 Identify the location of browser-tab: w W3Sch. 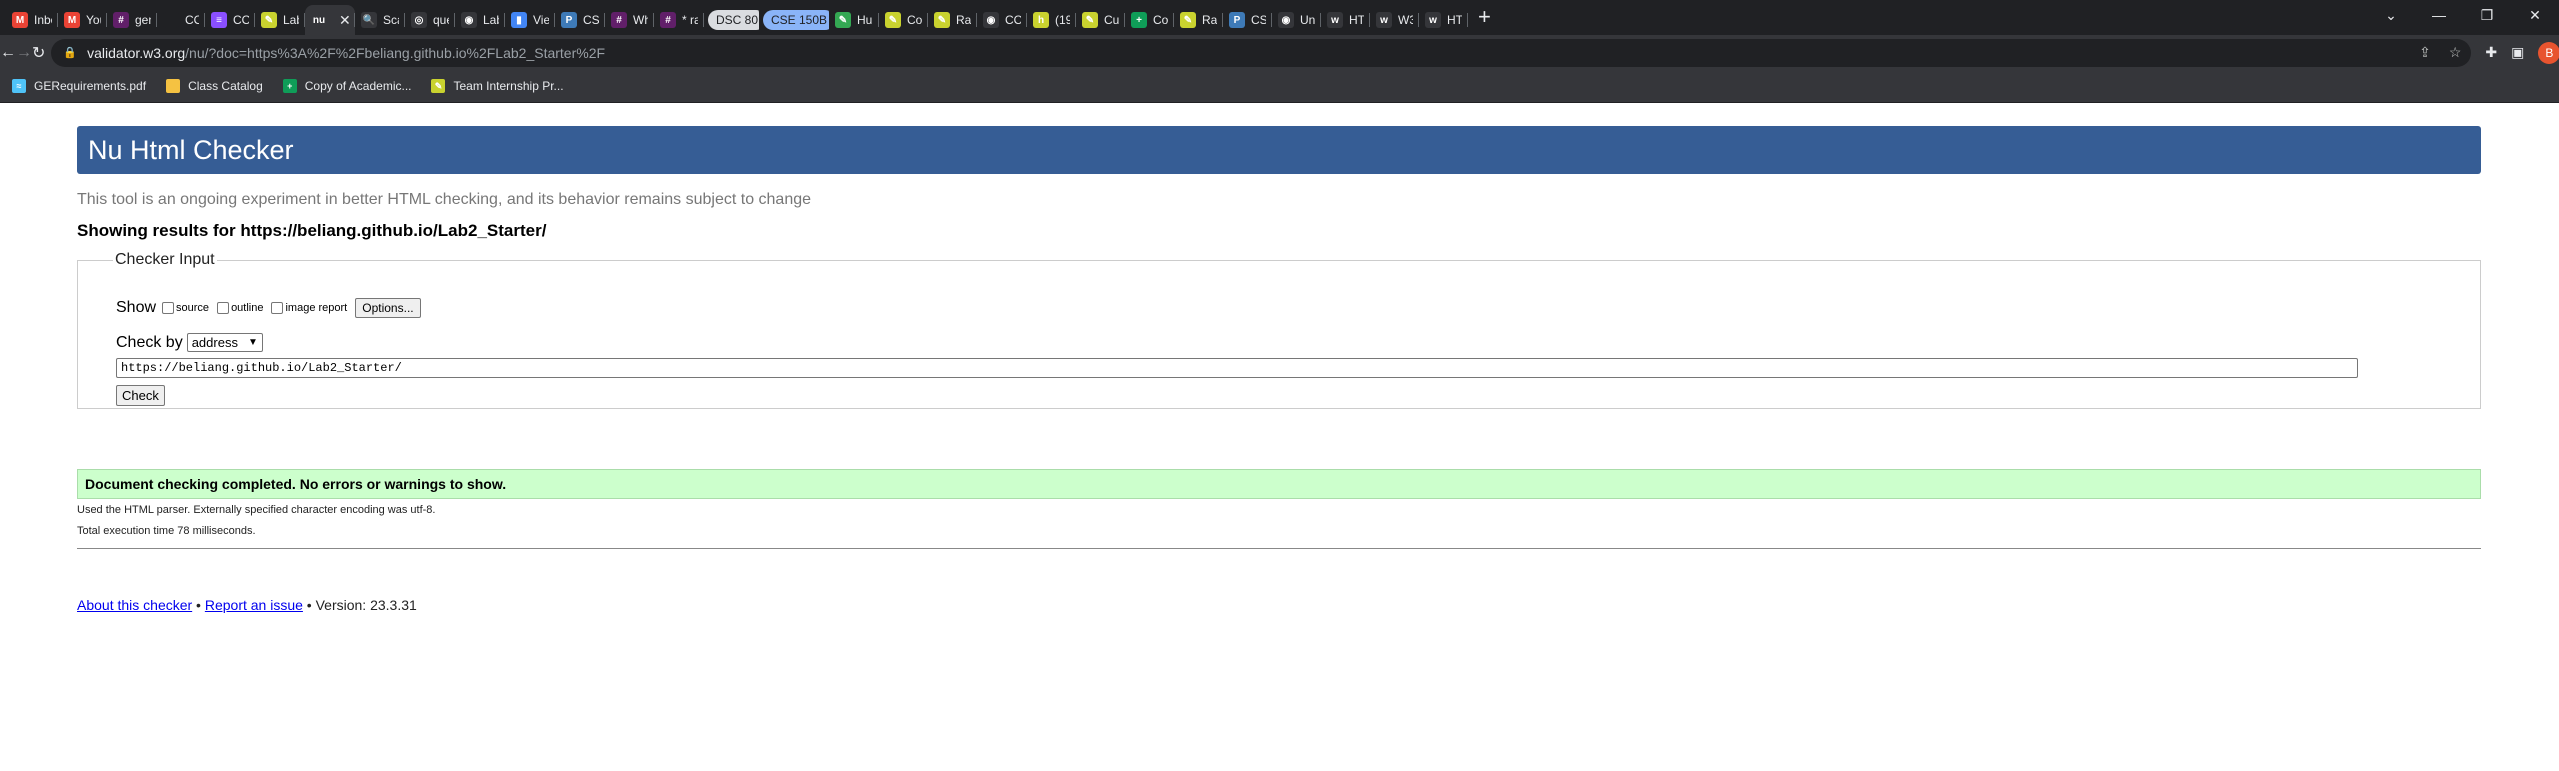
(1394, 20).